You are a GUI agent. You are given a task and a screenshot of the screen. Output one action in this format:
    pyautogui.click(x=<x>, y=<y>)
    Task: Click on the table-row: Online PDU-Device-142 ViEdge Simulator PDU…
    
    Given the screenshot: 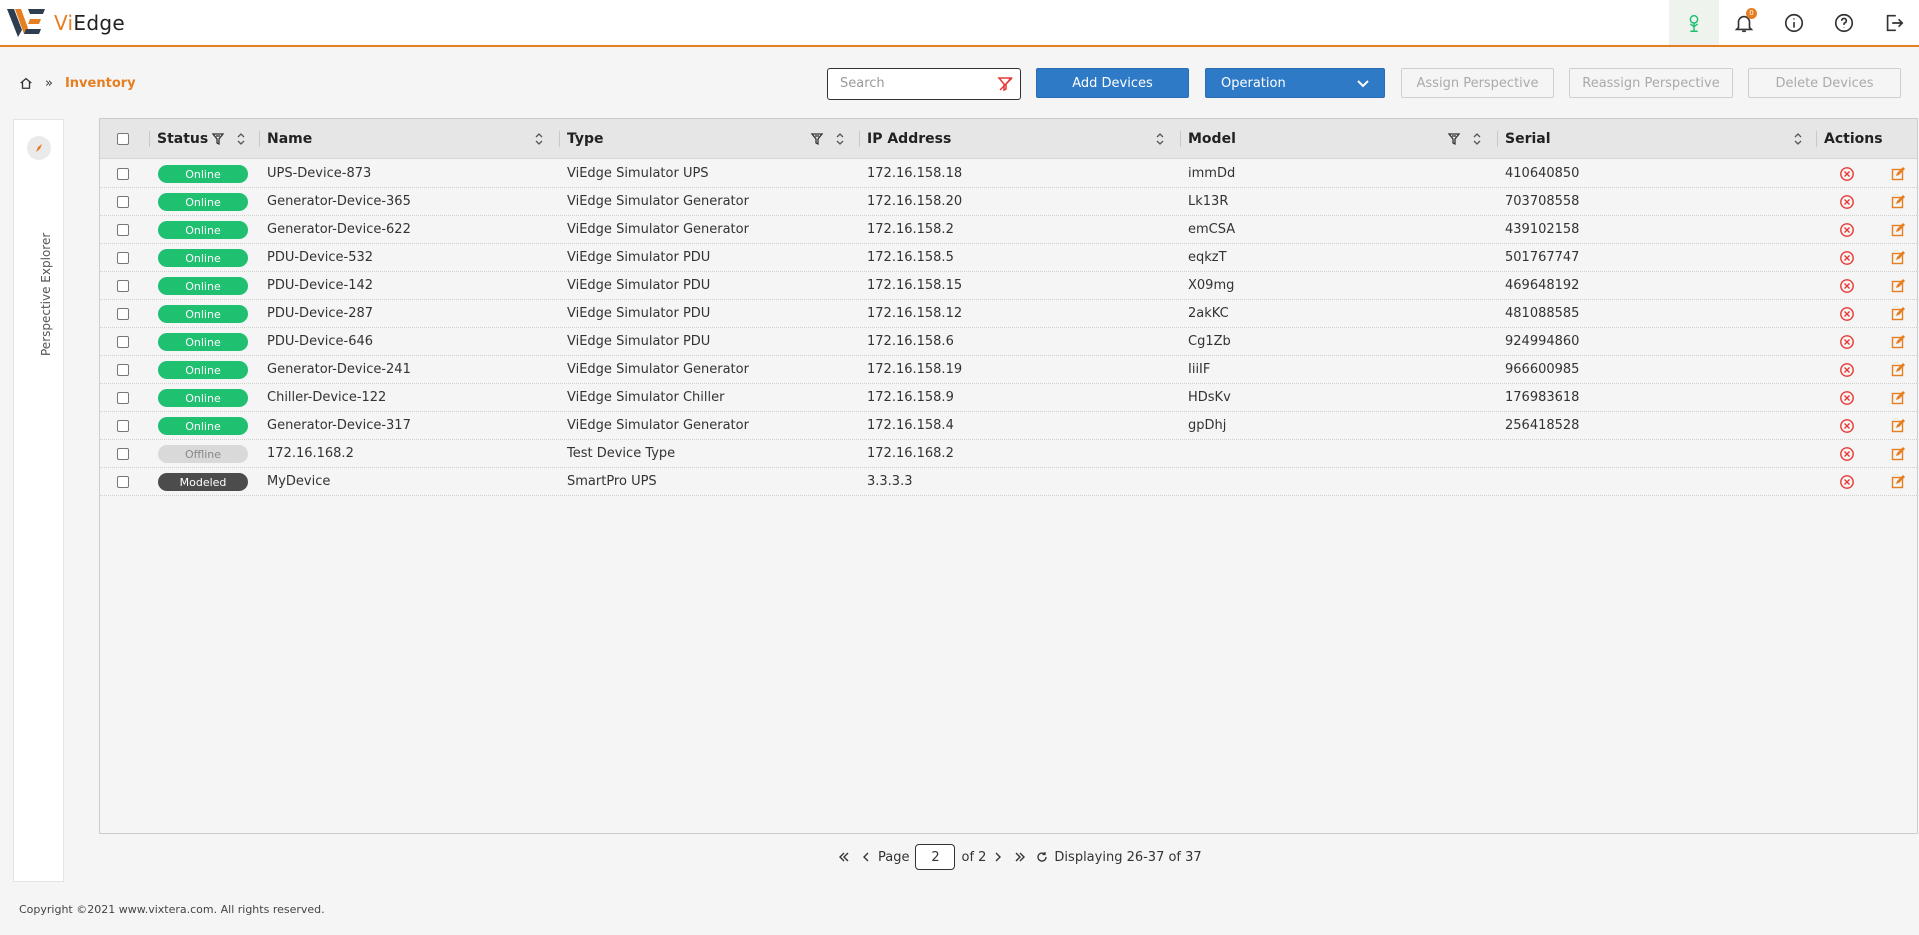 What is the action you would take?
    pyautogui.click(x=1008, y=286)
    